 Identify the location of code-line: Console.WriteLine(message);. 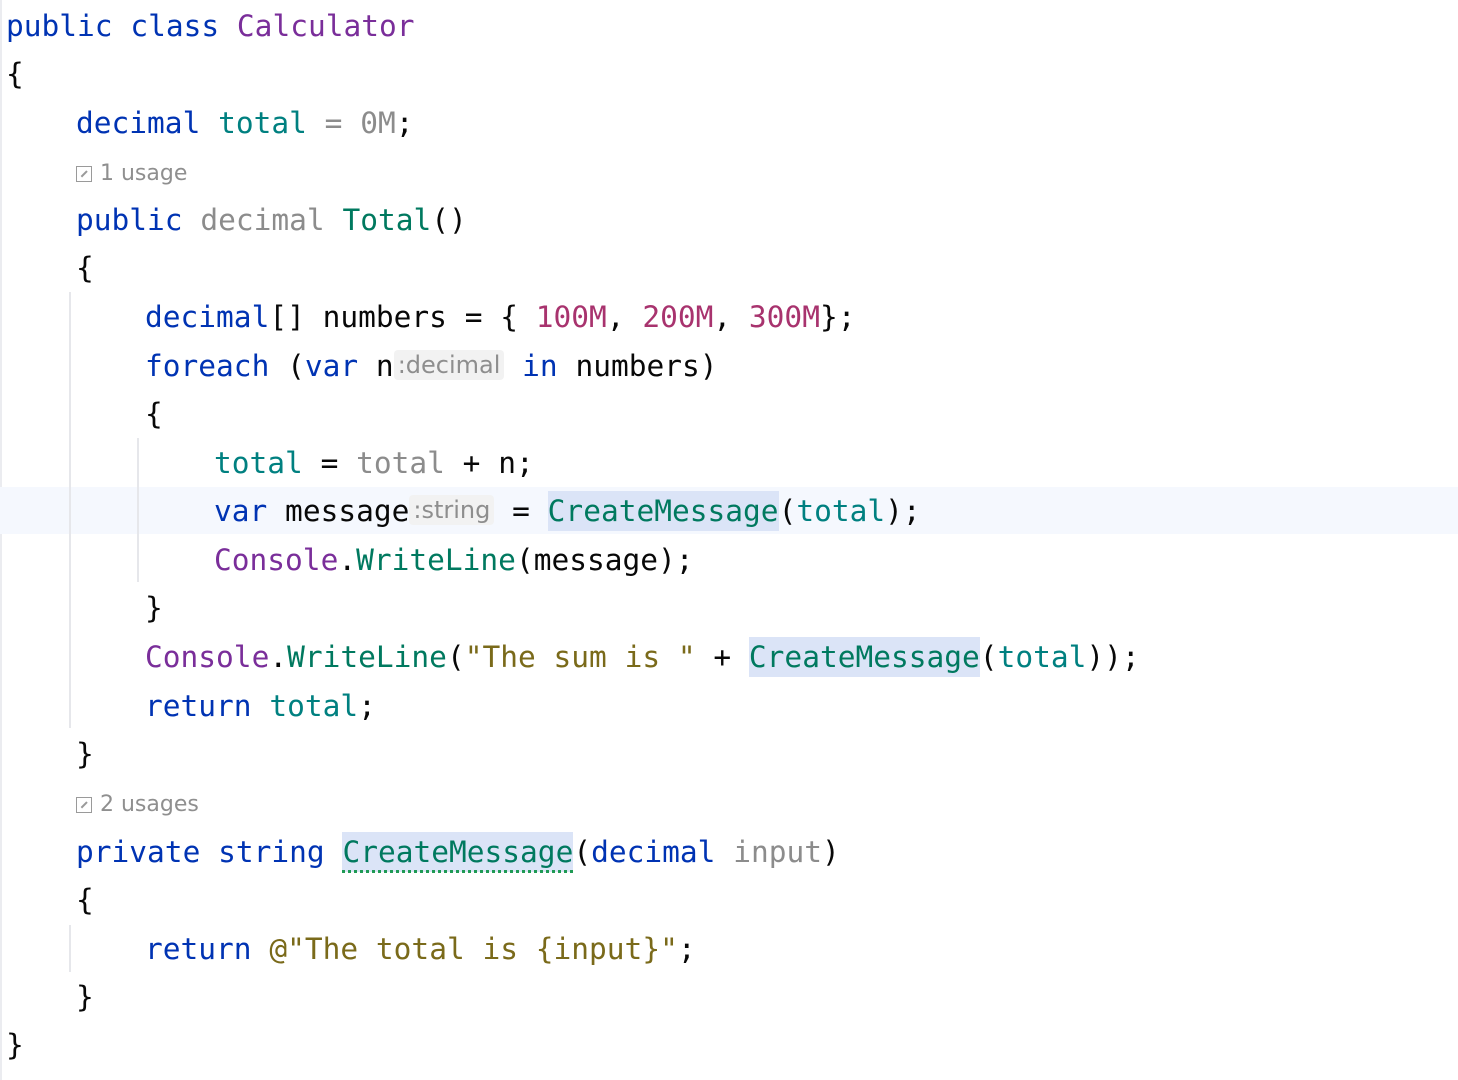
(454, 560).